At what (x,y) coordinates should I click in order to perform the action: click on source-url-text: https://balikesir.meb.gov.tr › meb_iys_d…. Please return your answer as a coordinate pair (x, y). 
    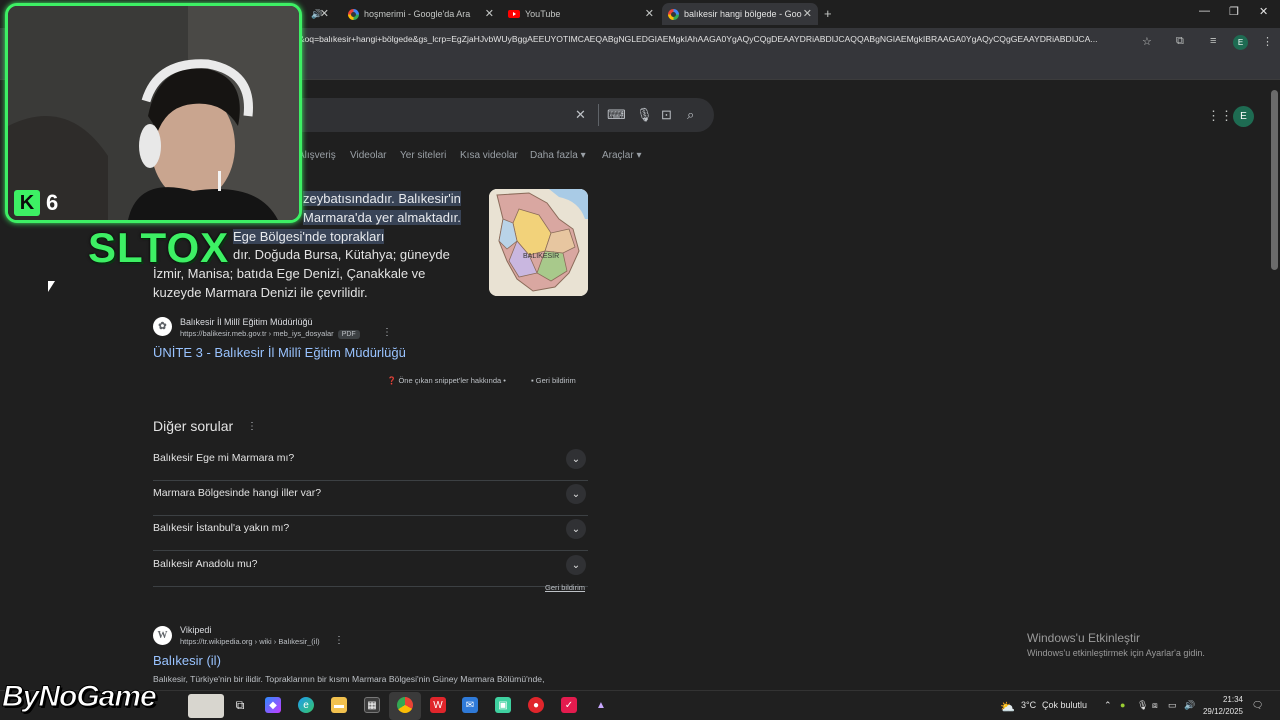
    Looking at the image, I should click on (257, 333).